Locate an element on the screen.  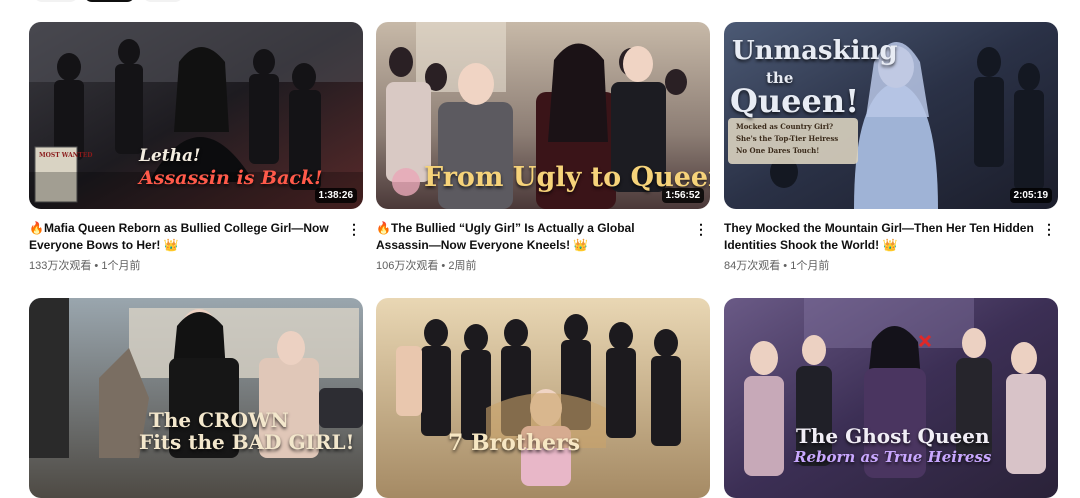
video-card: The Ghost Queen Reborn as True Heiress is located at coordinates (891, 398).